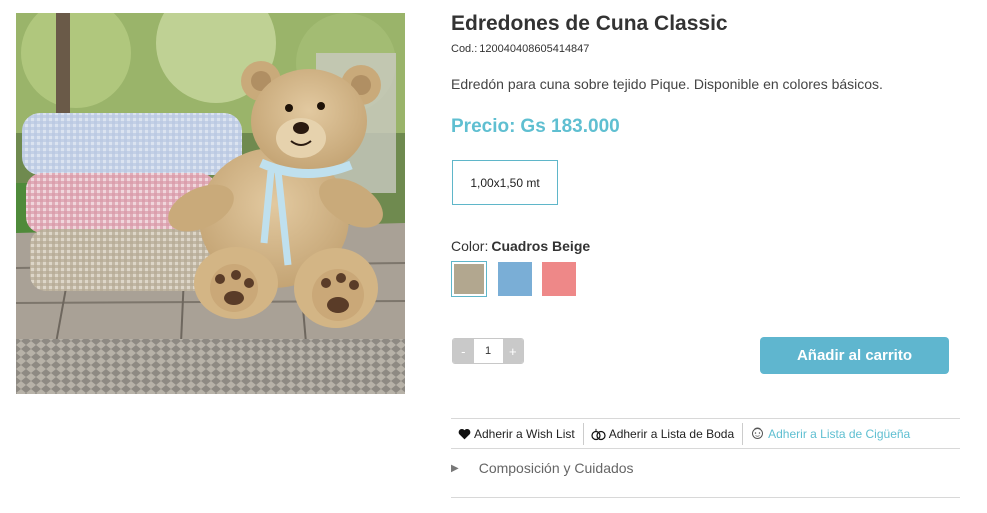 Image resolution: width=987 pixels, height=513 pixels. I want to click on composition-label: Composición y Cuidados, so click(556, 468).